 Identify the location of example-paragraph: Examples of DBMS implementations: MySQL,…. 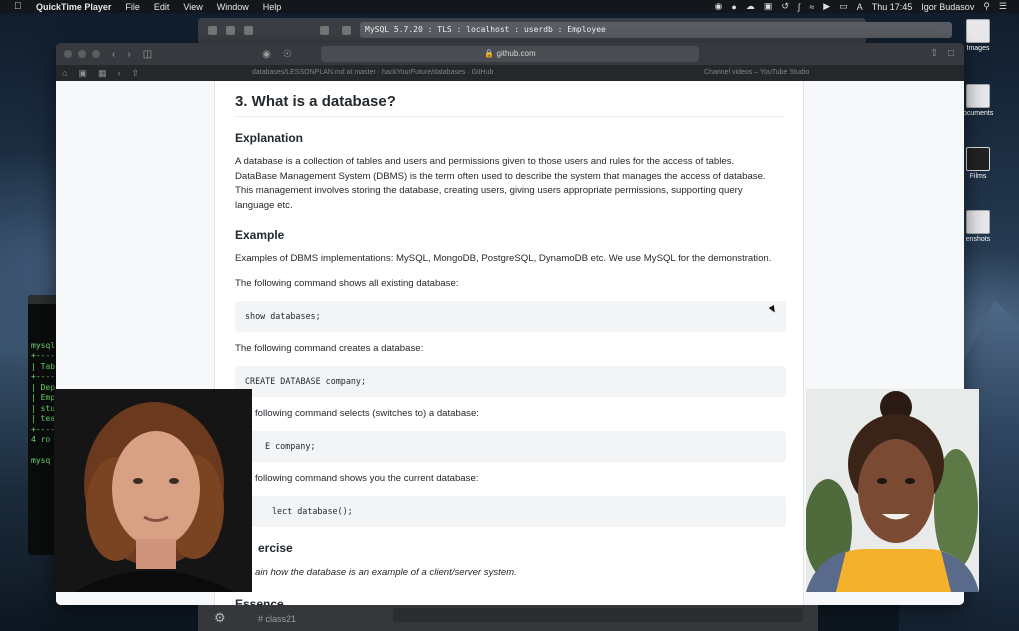
(503, 258).